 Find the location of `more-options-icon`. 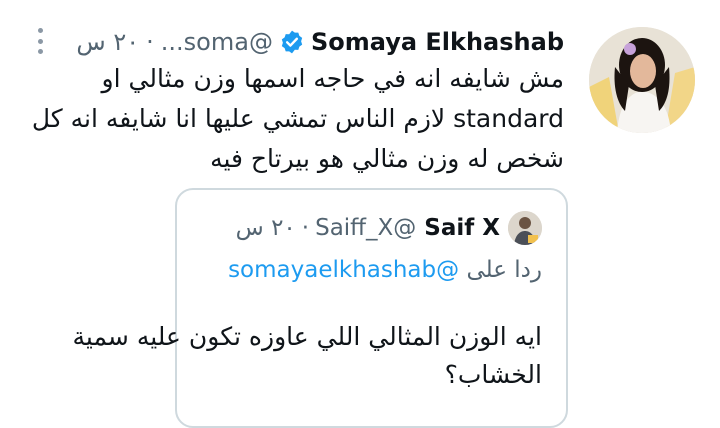

more-options-icon is located at coordinates (40, 41).